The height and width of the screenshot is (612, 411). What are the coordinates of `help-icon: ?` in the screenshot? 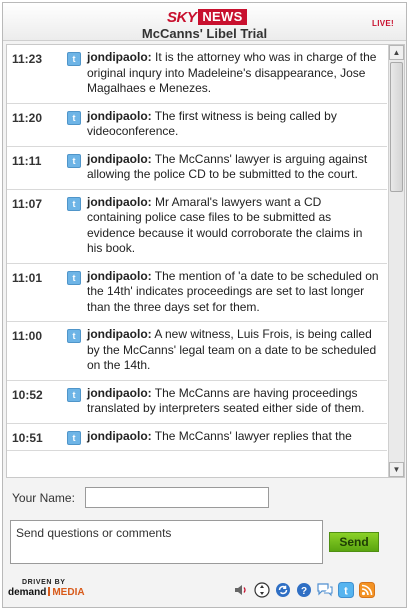 It's located at (304, 590).